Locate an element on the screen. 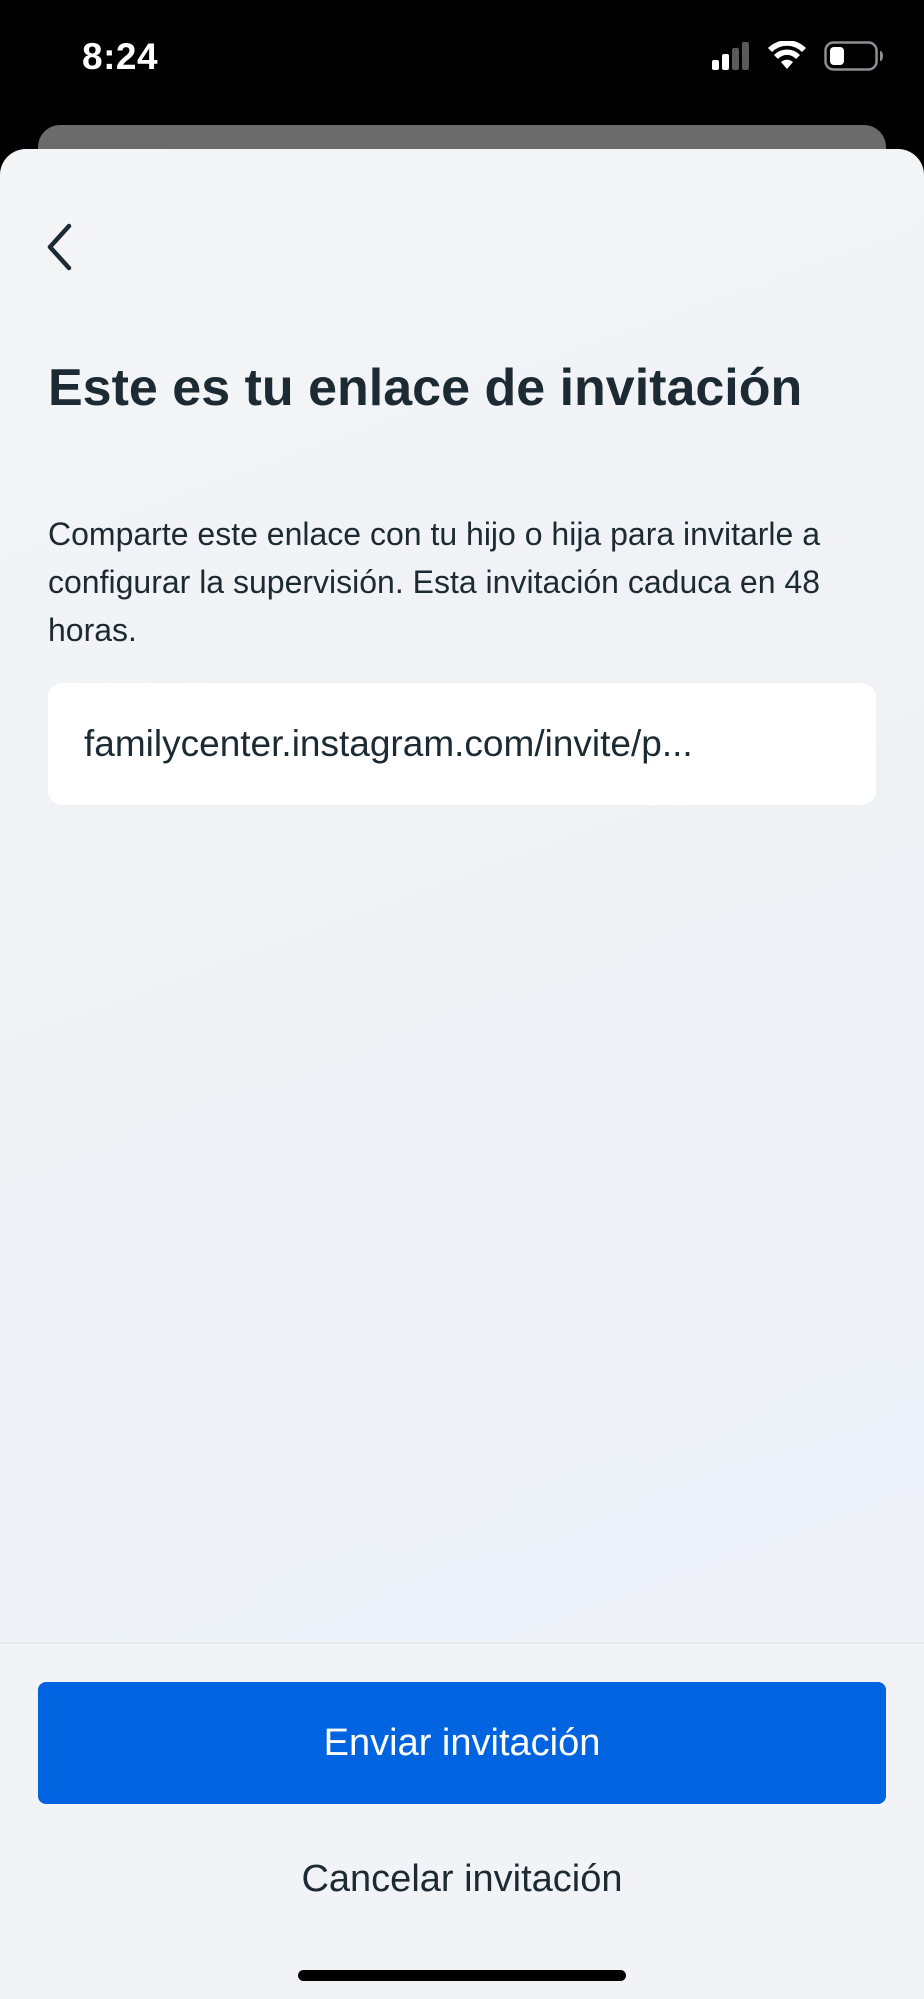 This screenshot has width=924, height=1999. status-icons is located at coordinates (798, 57).